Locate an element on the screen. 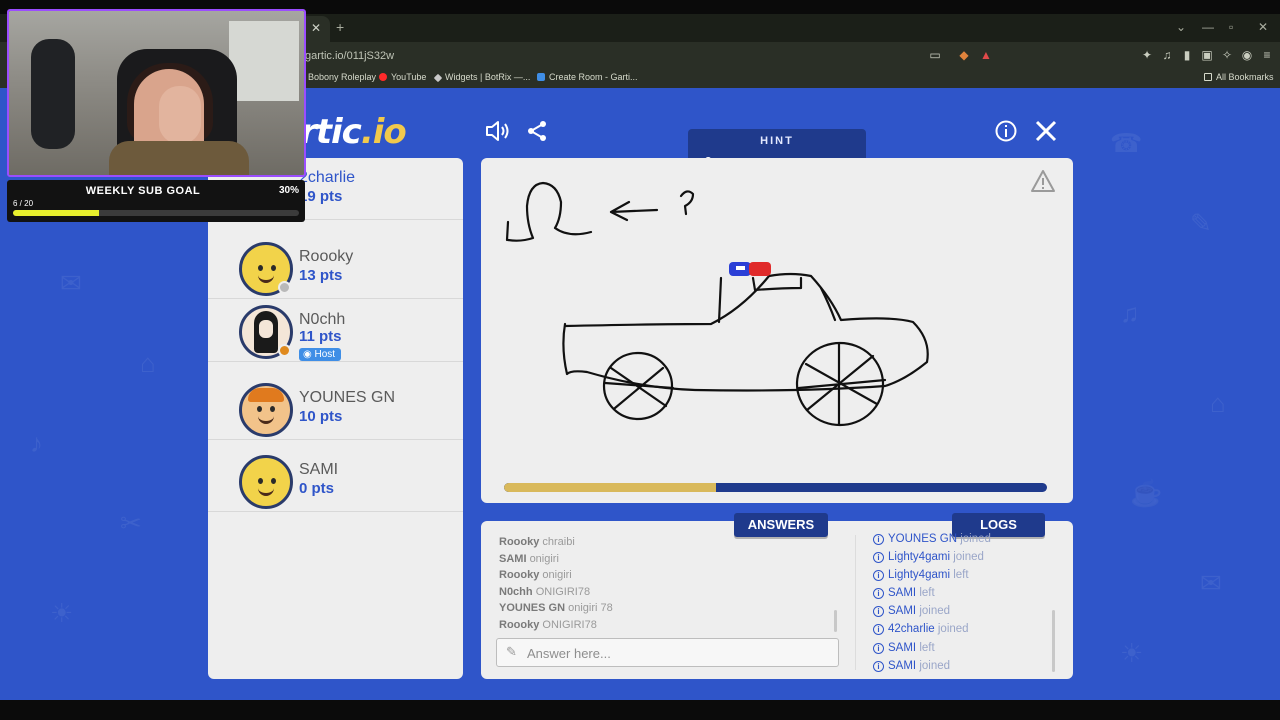  tab-search-icon: ⌄ is located at coordinates (1181, 27).